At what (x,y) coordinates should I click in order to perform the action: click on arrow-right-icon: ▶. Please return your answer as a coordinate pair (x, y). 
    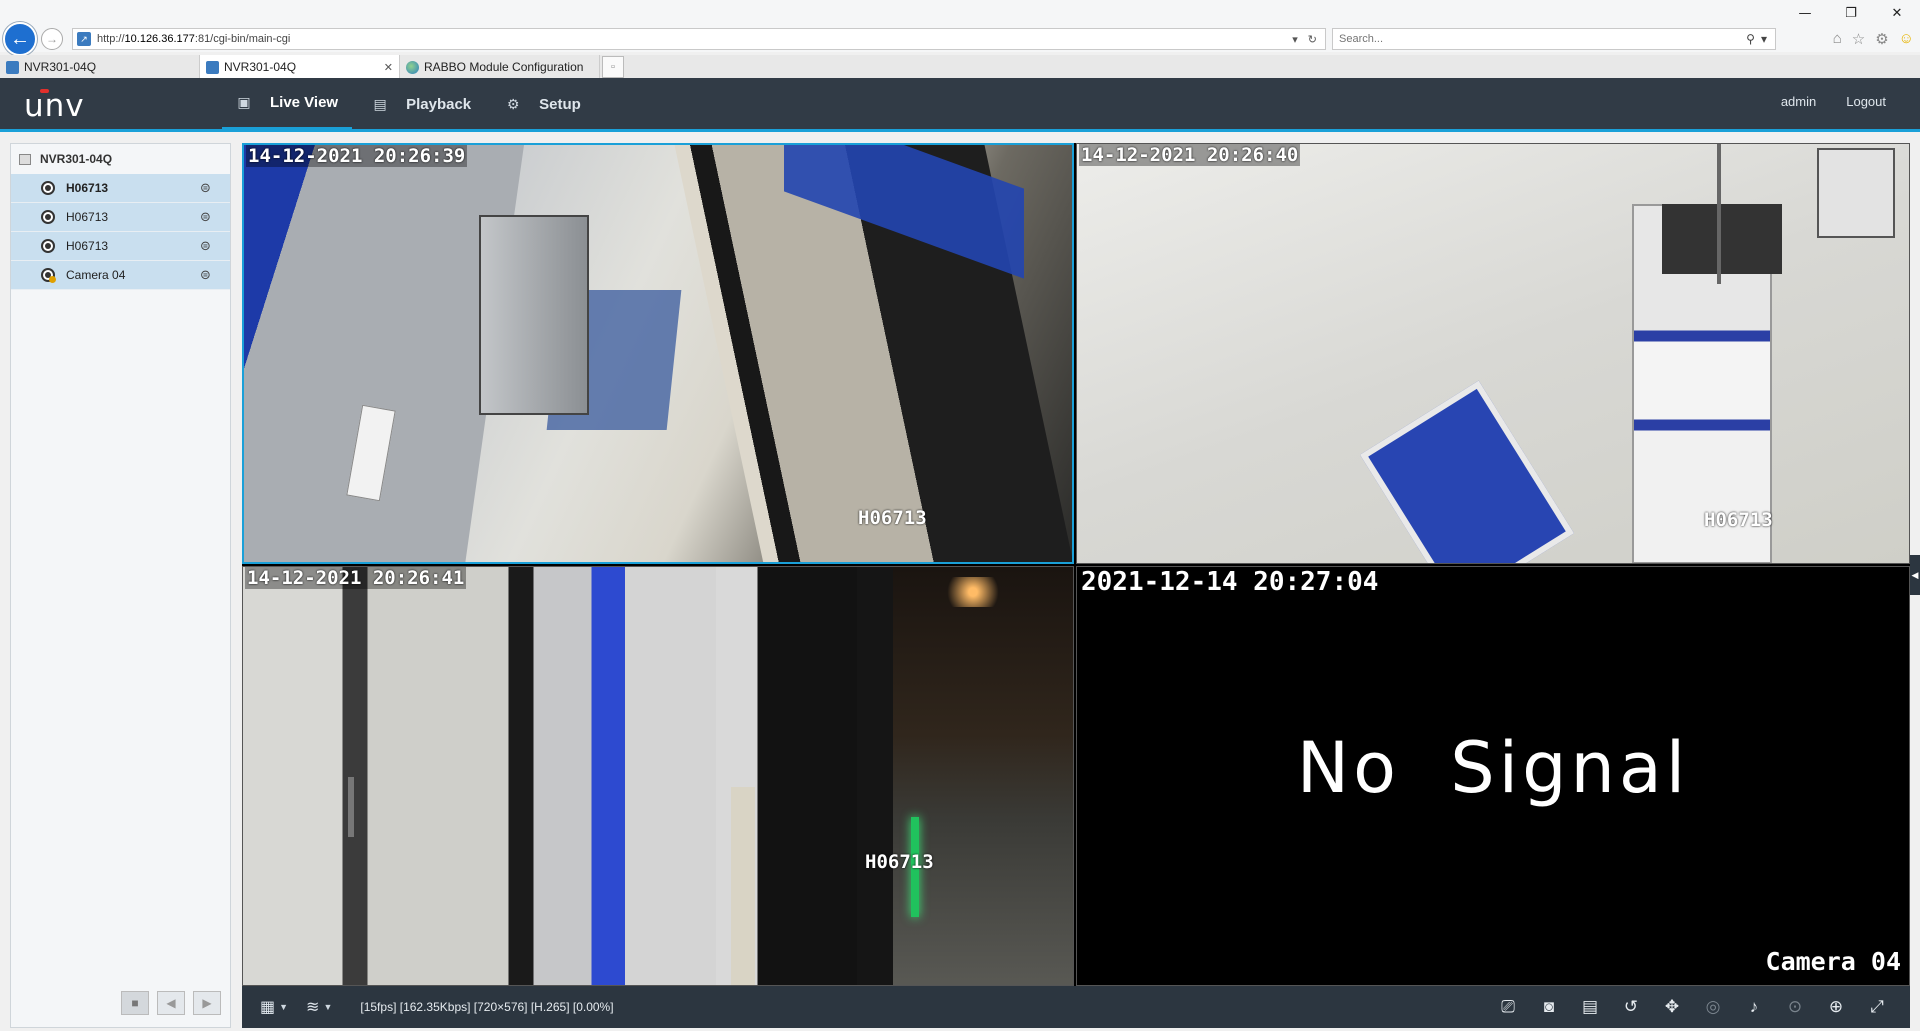
    Looking at the image, I should click on (207, 1003).